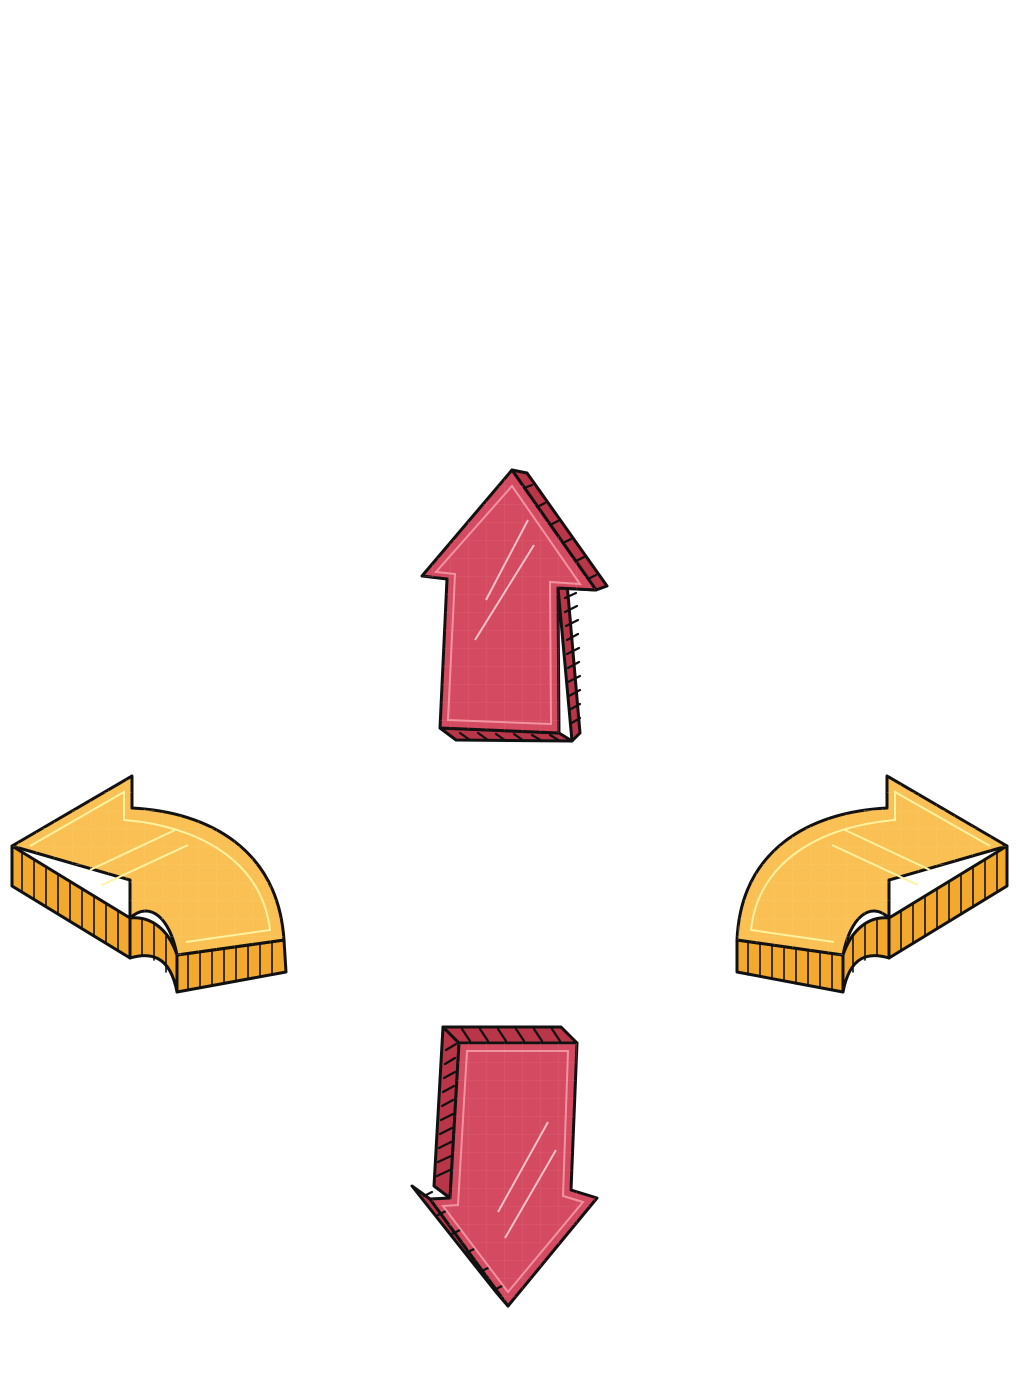 The width and height of the screenshot is (1020, 1389). I want to click on arrow-up-icon, so click(514, 605).